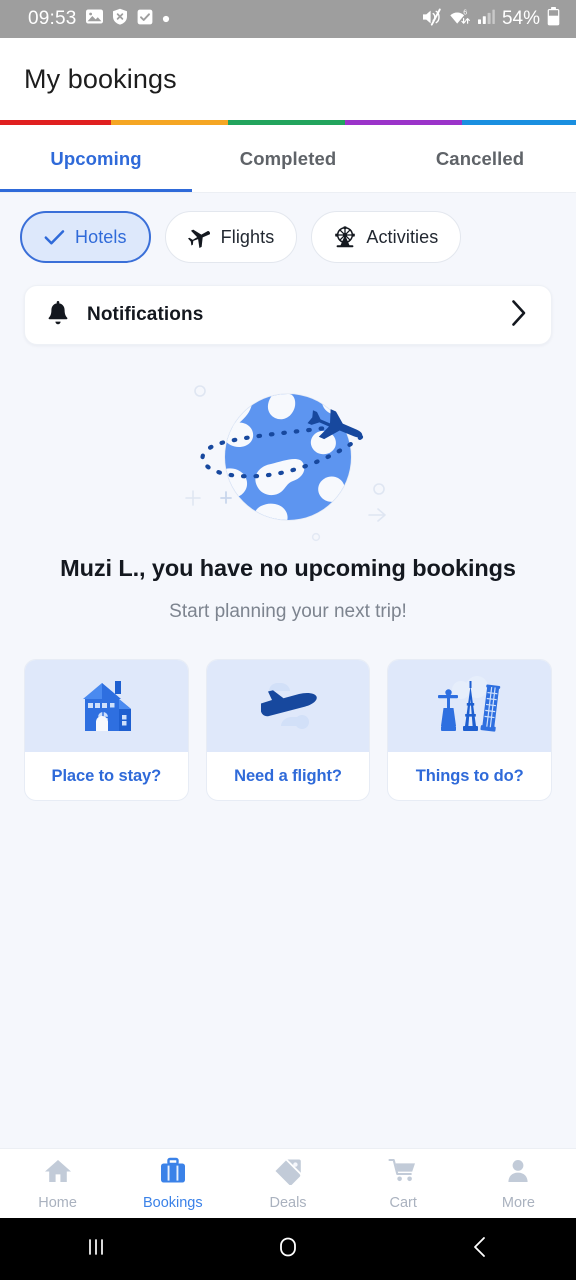 The height and width of the screenshot is (1280, 576). I want to click on image-icon, so click(94, 19).